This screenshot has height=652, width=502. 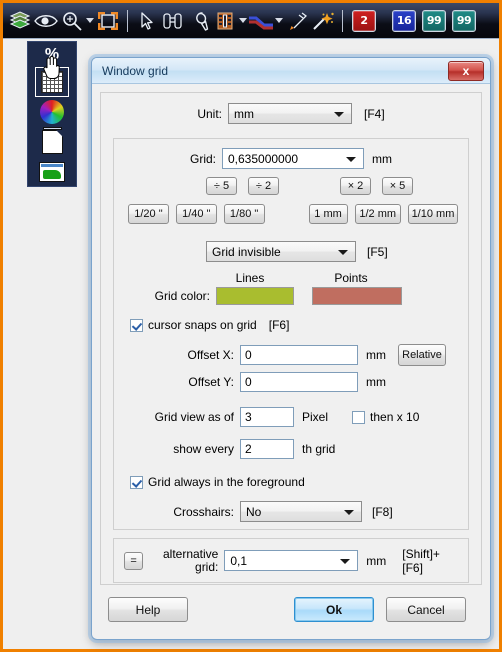 What do you see at coordinates (263, 186) in the screenshot?
I see `divide-2-button: ÷ 2` at bounding box center [263, 186].